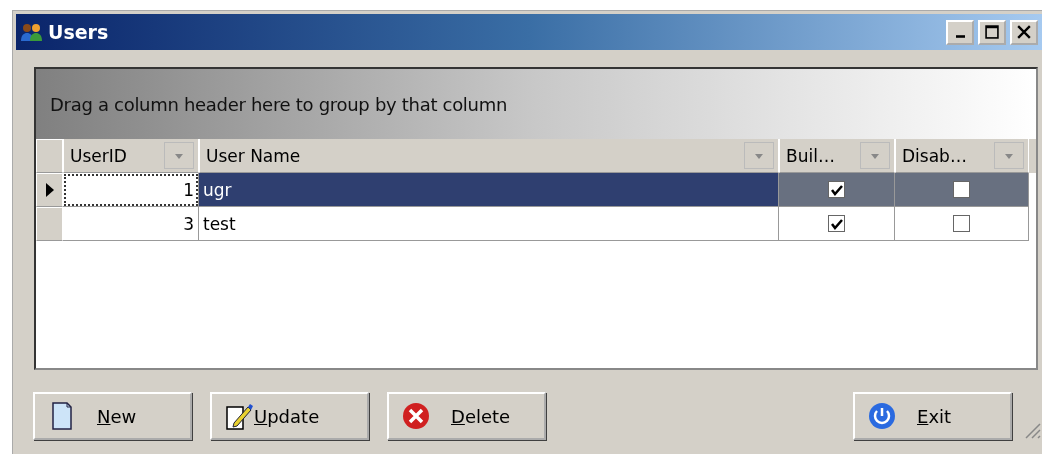 This screenshot has width=1062, height=454. Describe the element at coordinates (131, 190) in the screenshot. I see `table-cell: 1` at that location.